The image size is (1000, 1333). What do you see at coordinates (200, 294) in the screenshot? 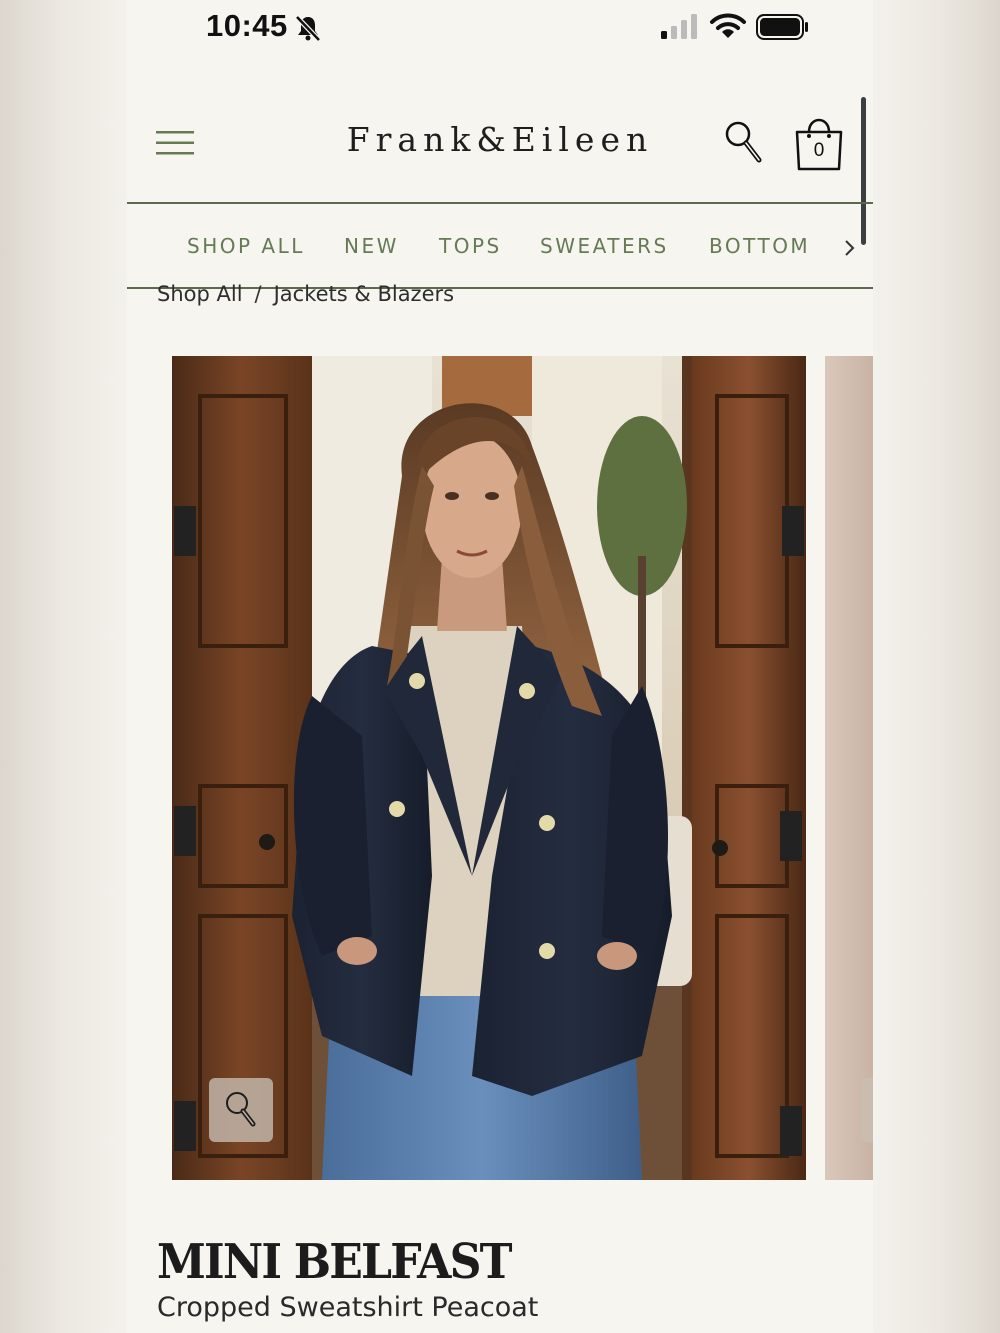
I see `breadcrumb-shop-all: Shop All` at bounding box center [200, 294].